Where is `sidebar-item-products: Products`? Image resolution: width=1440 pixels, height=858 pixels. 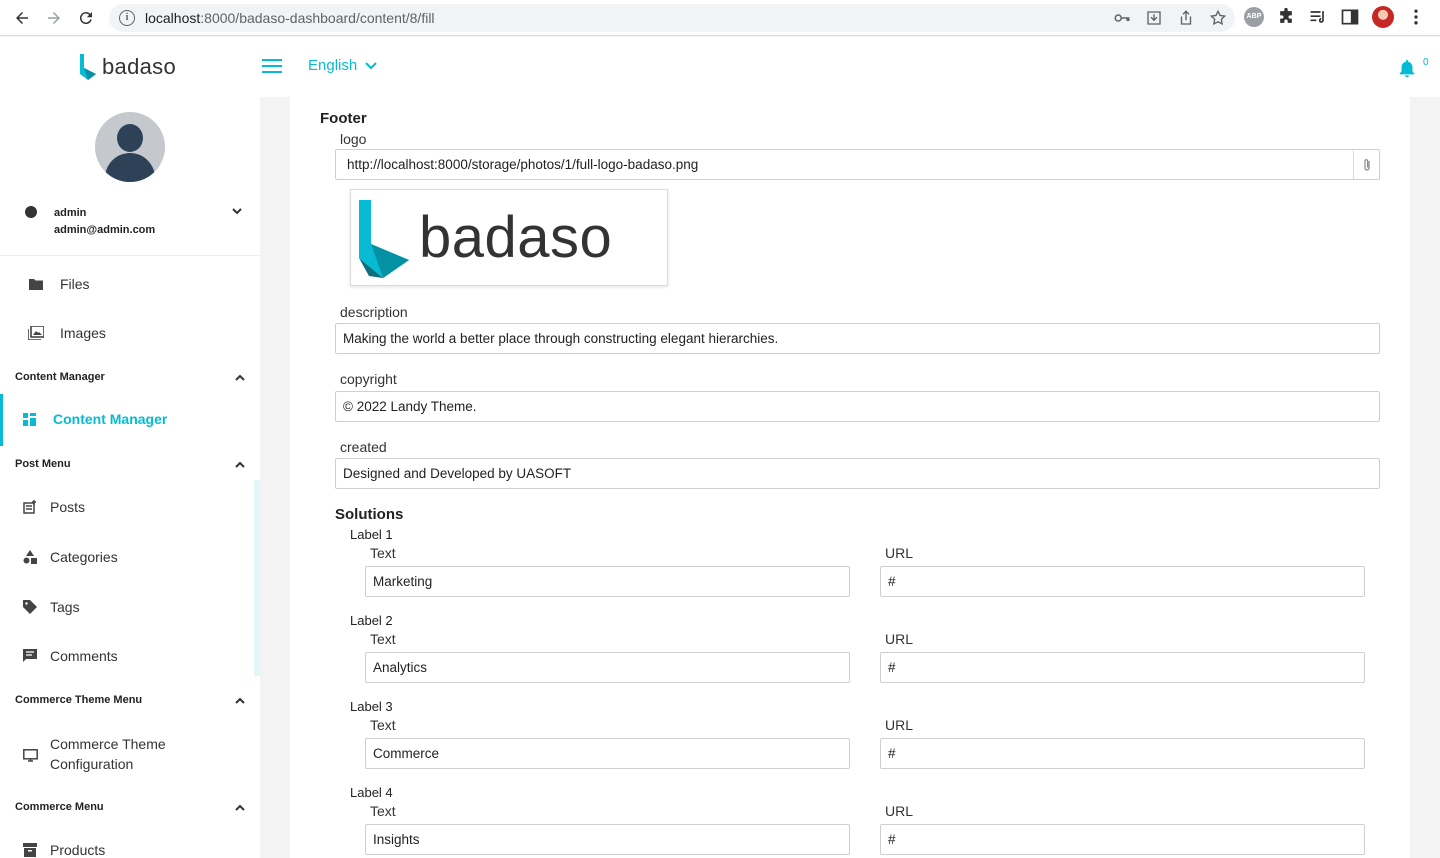
sidebar-item-products: Products is located at coordinates (130, 844).